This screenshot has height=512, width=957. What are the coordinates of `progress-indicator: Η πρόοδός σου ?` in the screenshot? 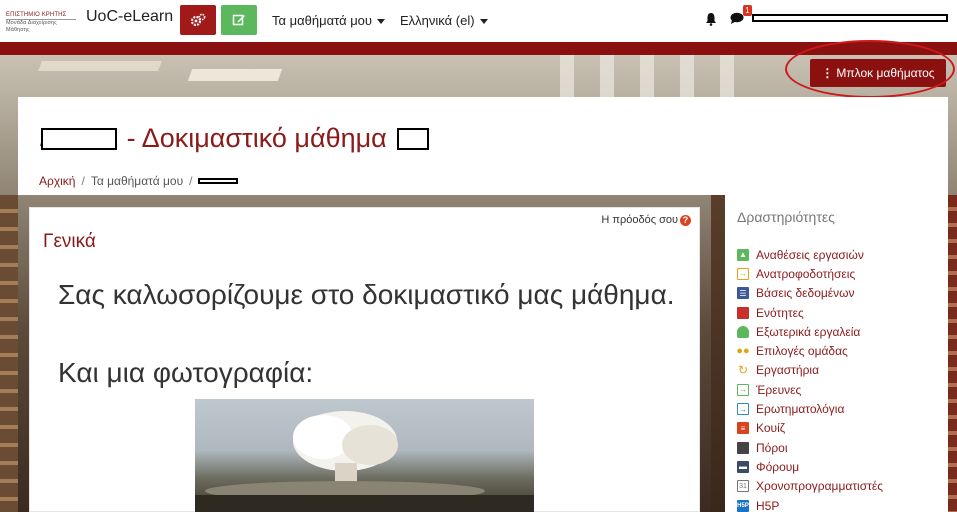 It's located at (646, 220).